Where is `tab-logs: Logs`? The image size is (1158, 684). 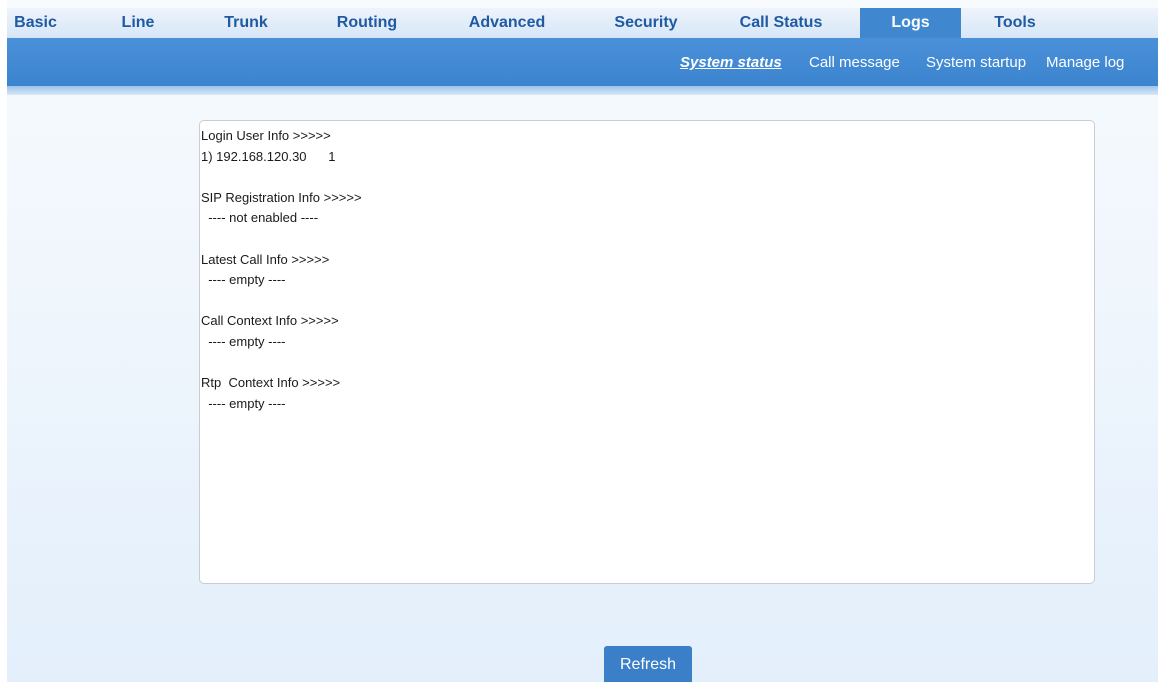
tab-logs: Logs is located at coordinates (910, 23).